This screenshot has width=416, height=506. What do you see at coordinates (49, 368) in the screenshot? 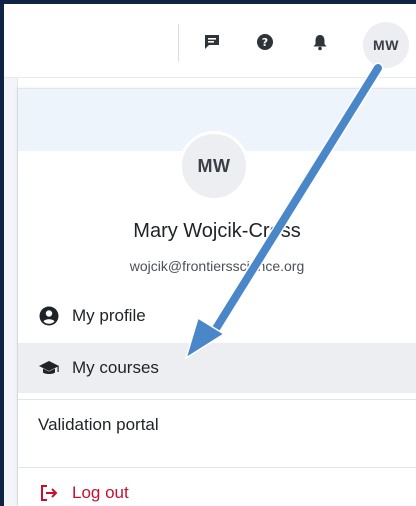
I see `graduation-cap-icon` at bounding box center [49, 368].